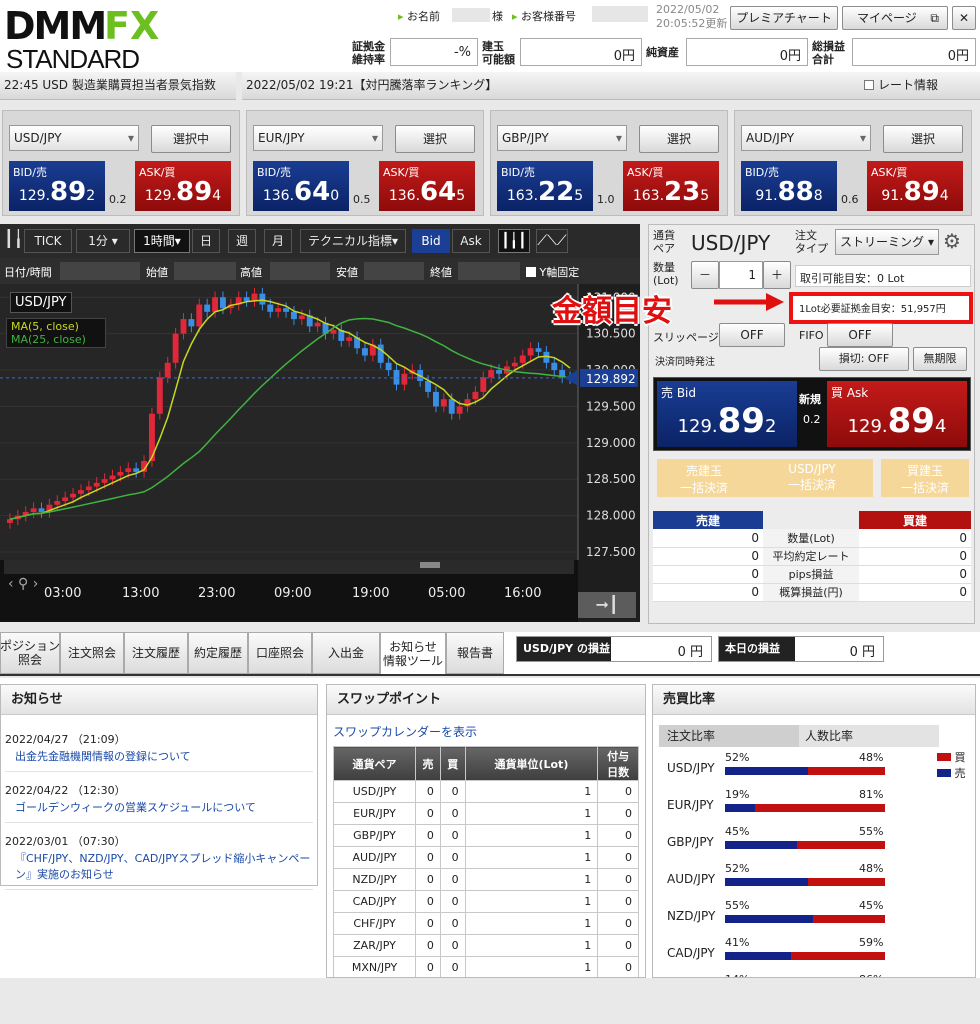  I want to click on ask-toggle: Ask, so click(471, 241).